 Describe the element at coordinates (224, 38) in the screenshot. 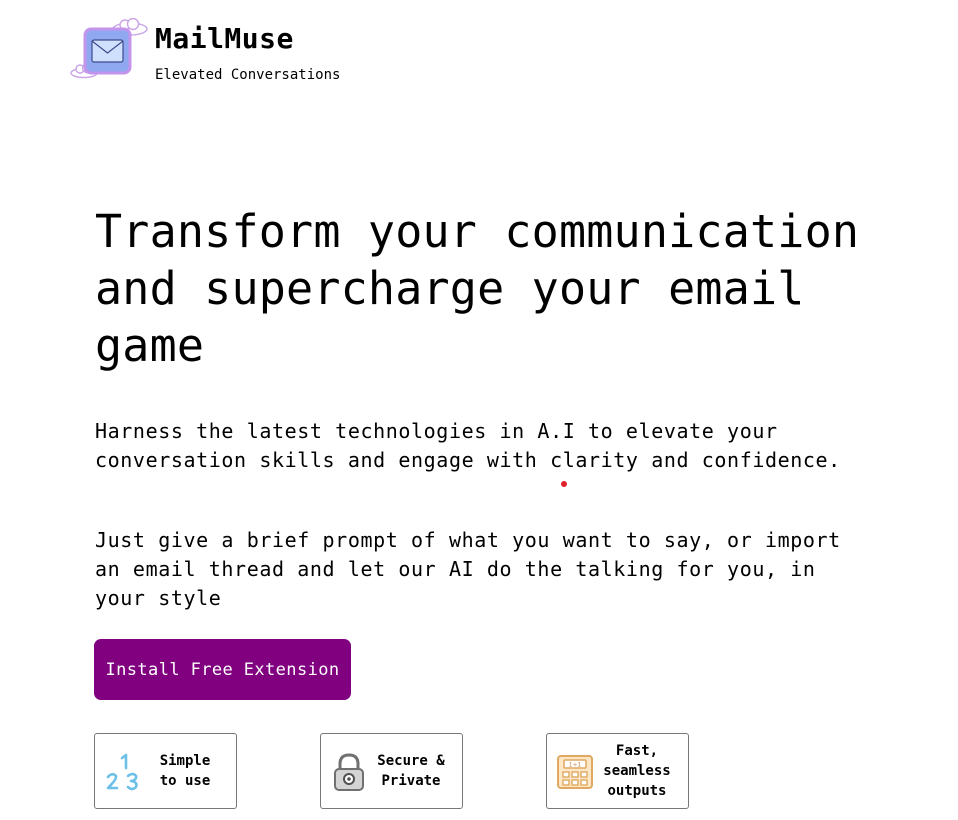

I see `brand-name: MailMuse` at that location.